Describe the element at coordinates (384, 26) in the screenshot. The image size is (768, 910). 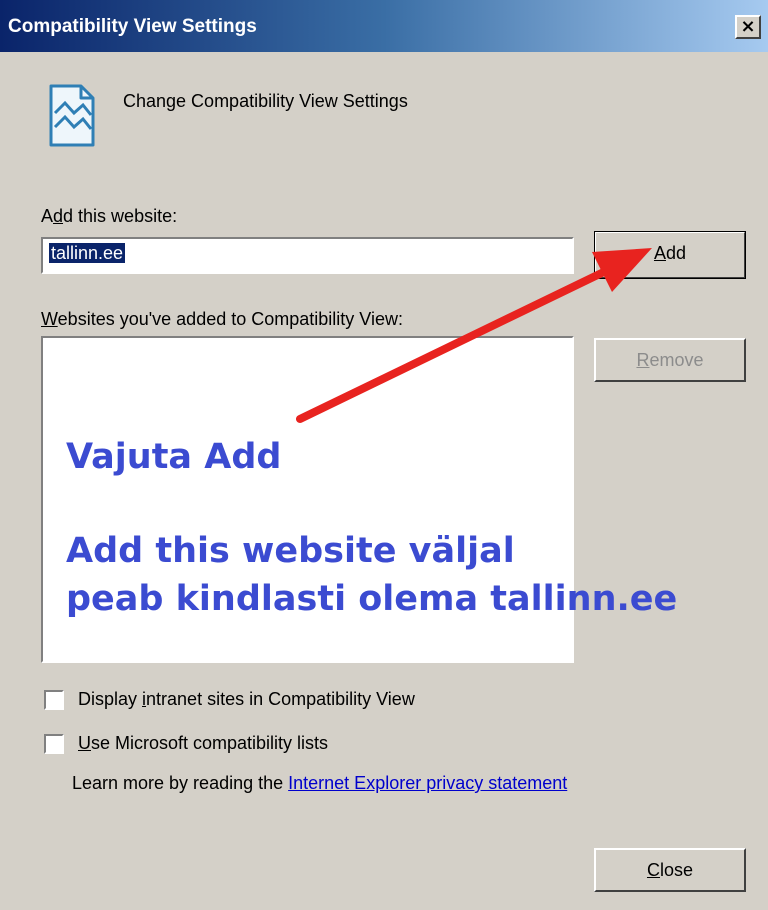
I see `title-bar: Compatibility View Settings ×` at that location.